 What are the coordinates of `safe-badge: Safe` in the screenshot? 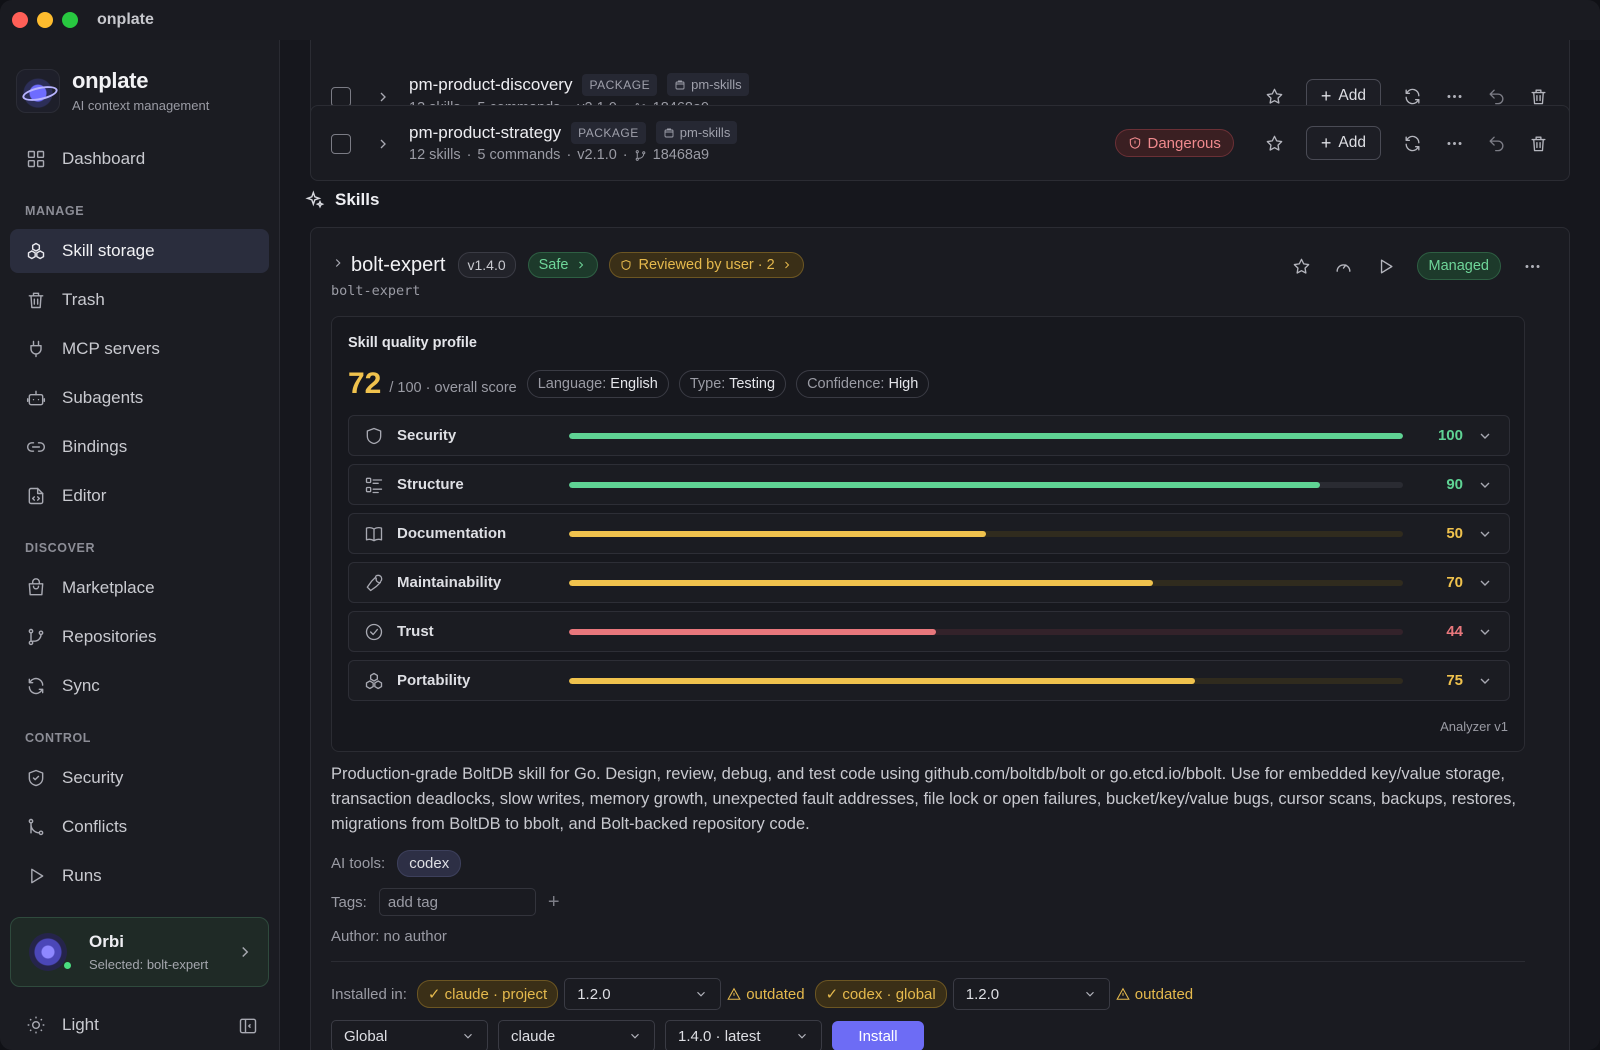 It's located at (563, 265).